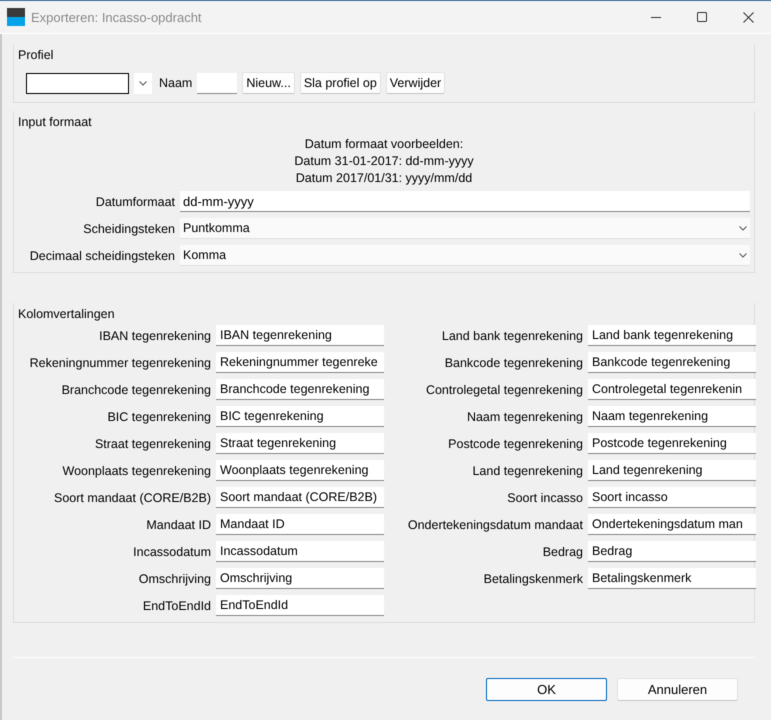 Image resolution: width=771 pixels, height=720 pixels. Describe the element at coordinates (300, 362) in the screenshot. I see `input-field: Rekeningnummer tegenreke` at that location.